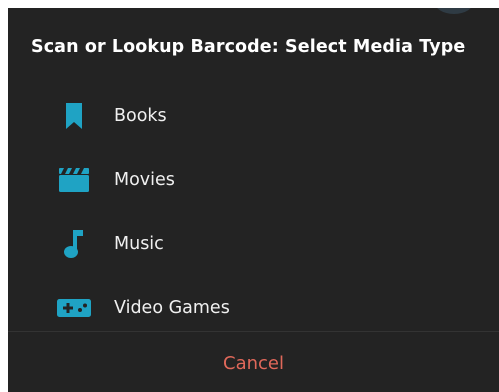  What do you see at coordinates (74, 180) in the screenshot?
I see `clapperboard-icon` at bounding box center [74, 180].